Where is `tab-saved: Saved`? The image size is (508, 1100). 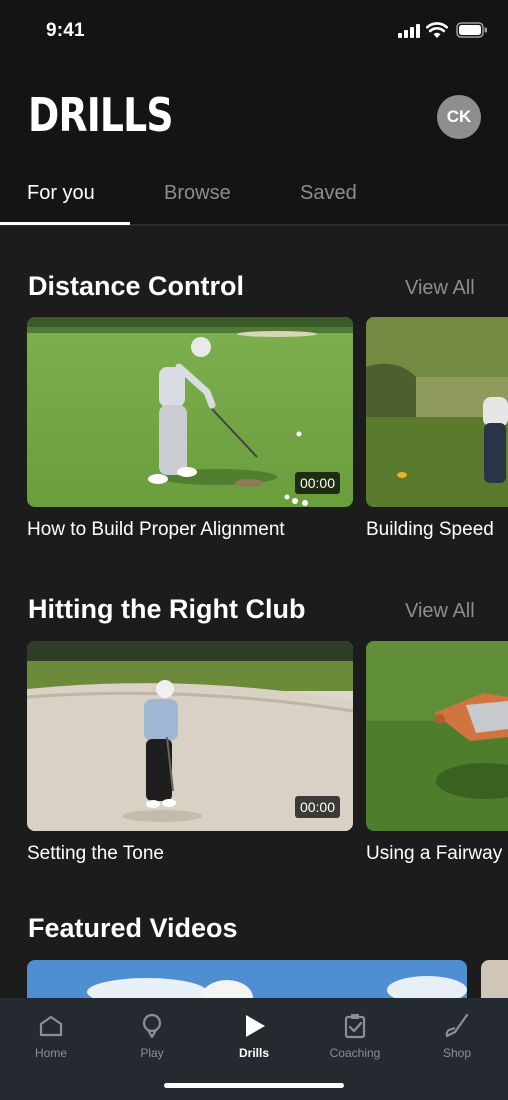
tab-saved: Saved is located at coordinates (328, 193).